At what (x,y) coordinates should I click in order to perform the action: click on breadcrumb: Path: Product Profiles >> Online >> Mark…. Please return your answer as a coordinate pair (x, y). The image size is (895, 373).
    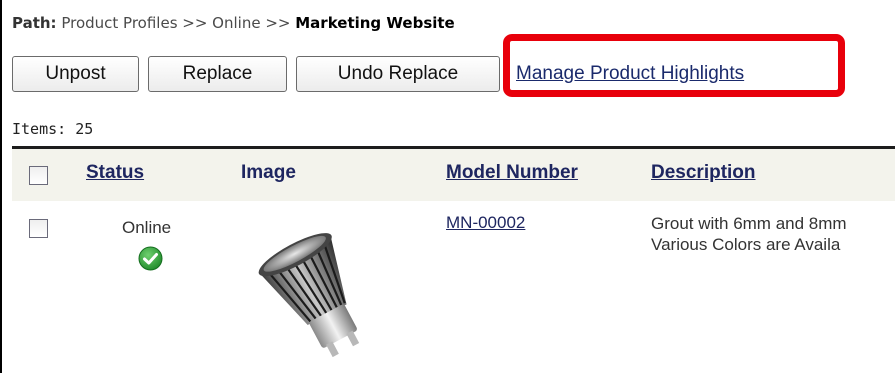
    Looking at the image, I should click on (233, 23).